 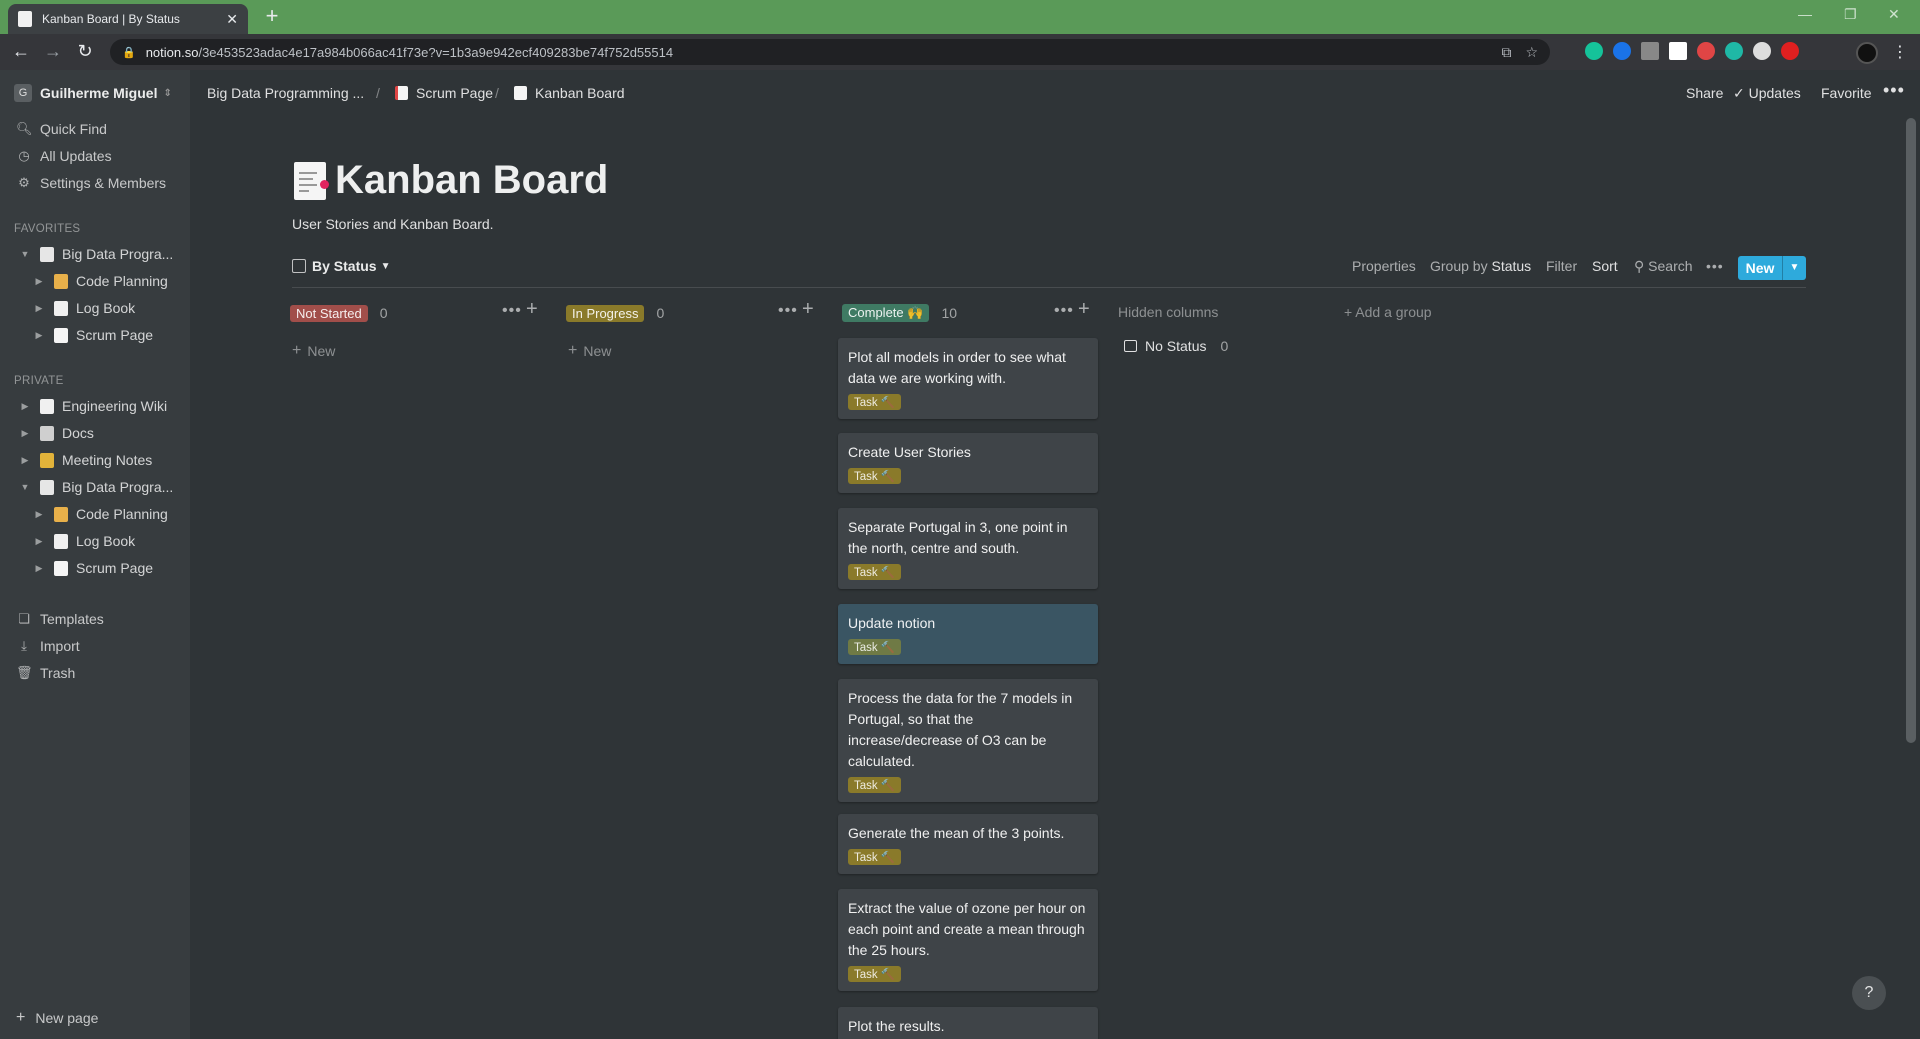 I want to click on window-close-icon: ✕, so click(x=1894, y=14).